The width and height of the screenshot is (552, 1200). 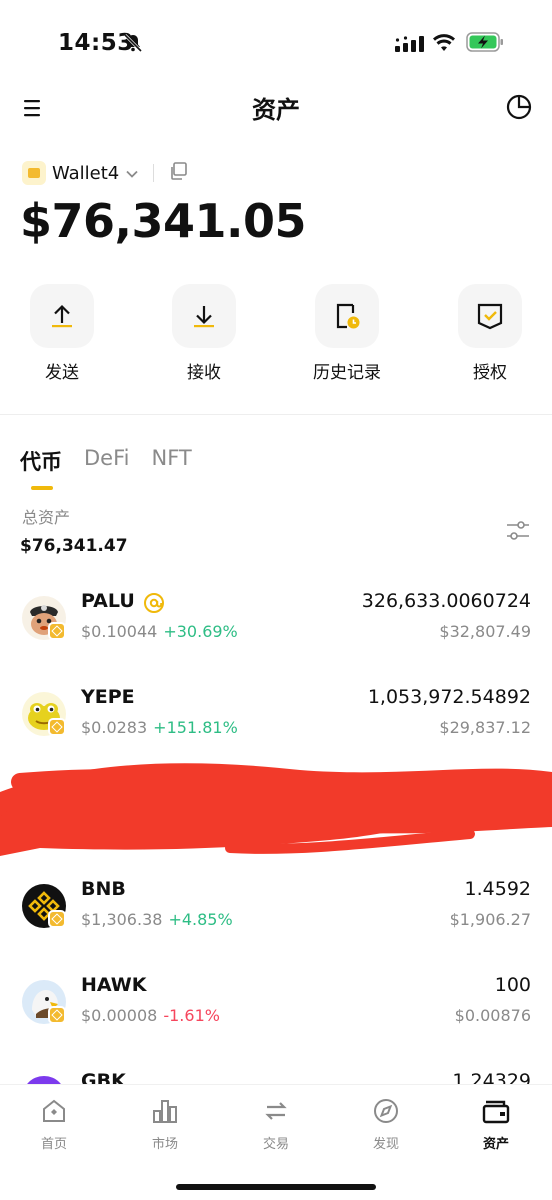 I want to click on bell-muted-icon, so click(x=133, y=45).